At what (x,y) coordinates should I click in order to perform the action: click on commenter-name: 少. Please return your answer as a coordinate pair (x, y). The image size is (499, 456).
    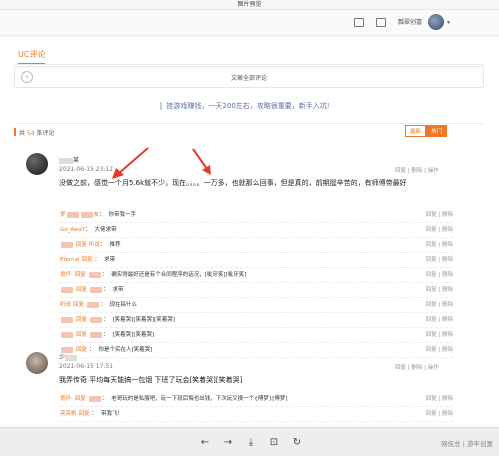
    Looking at the image, I should click on (68, 356).